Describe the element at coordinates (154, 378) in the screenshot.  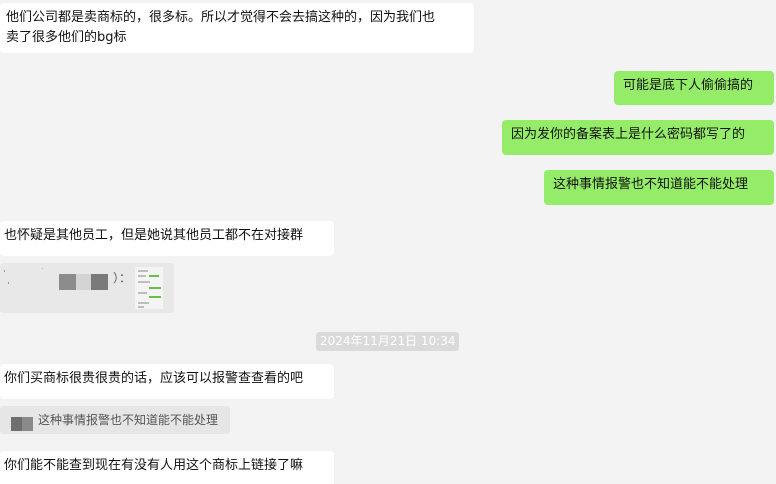
I see `message-text: 你们买商标很贵很贵的话，应该可以报警查查看的吧` at that location.